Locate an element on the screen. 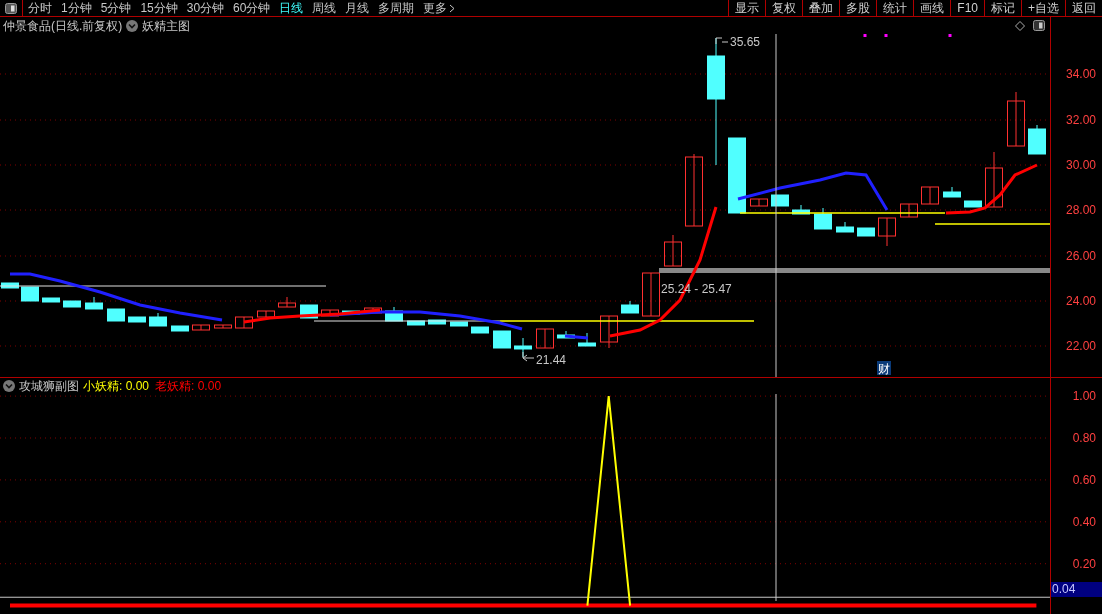 The image size is (1102, 614). axis-label: 34.00 is located at coordinates (1080, 74).